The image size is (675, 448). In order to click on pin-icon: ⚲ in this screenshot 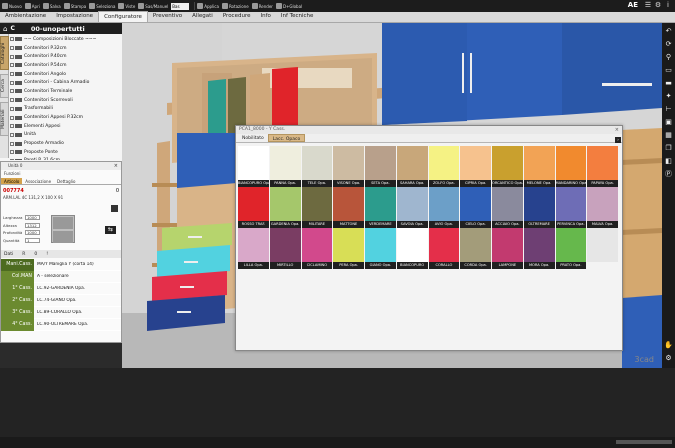, I will do `click(668, 57)`.